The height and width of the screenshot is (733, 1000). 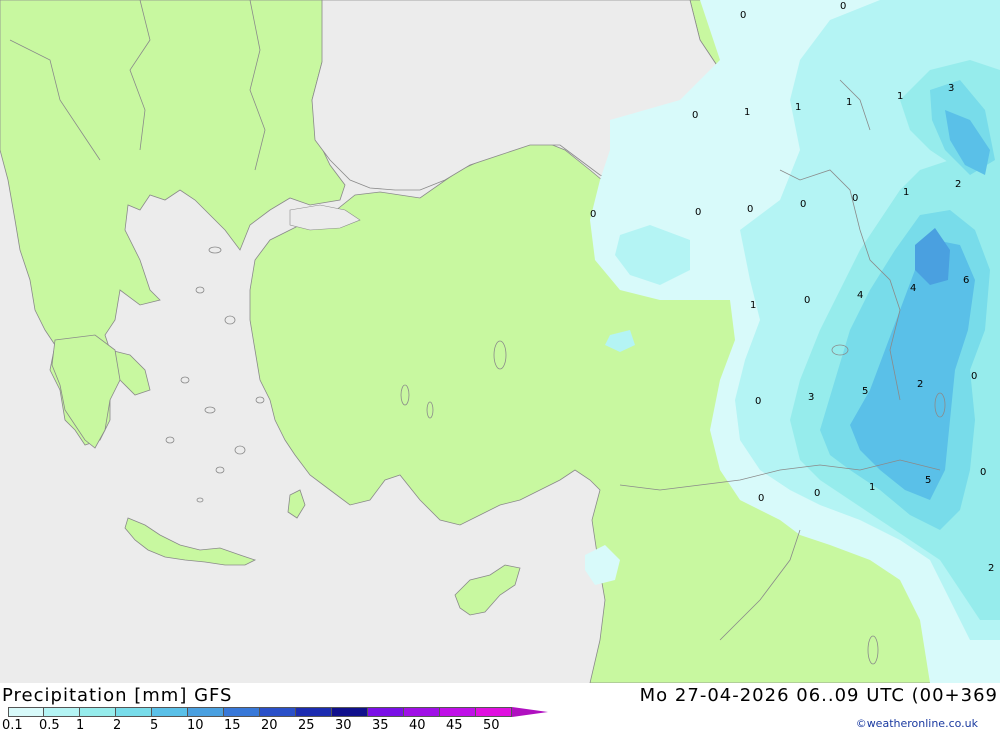 What do you see at coordinates (917, 723) in the screenshot?
I see `credit-link: ©weatheronline.co.uk` at bounding box center [917, 723].